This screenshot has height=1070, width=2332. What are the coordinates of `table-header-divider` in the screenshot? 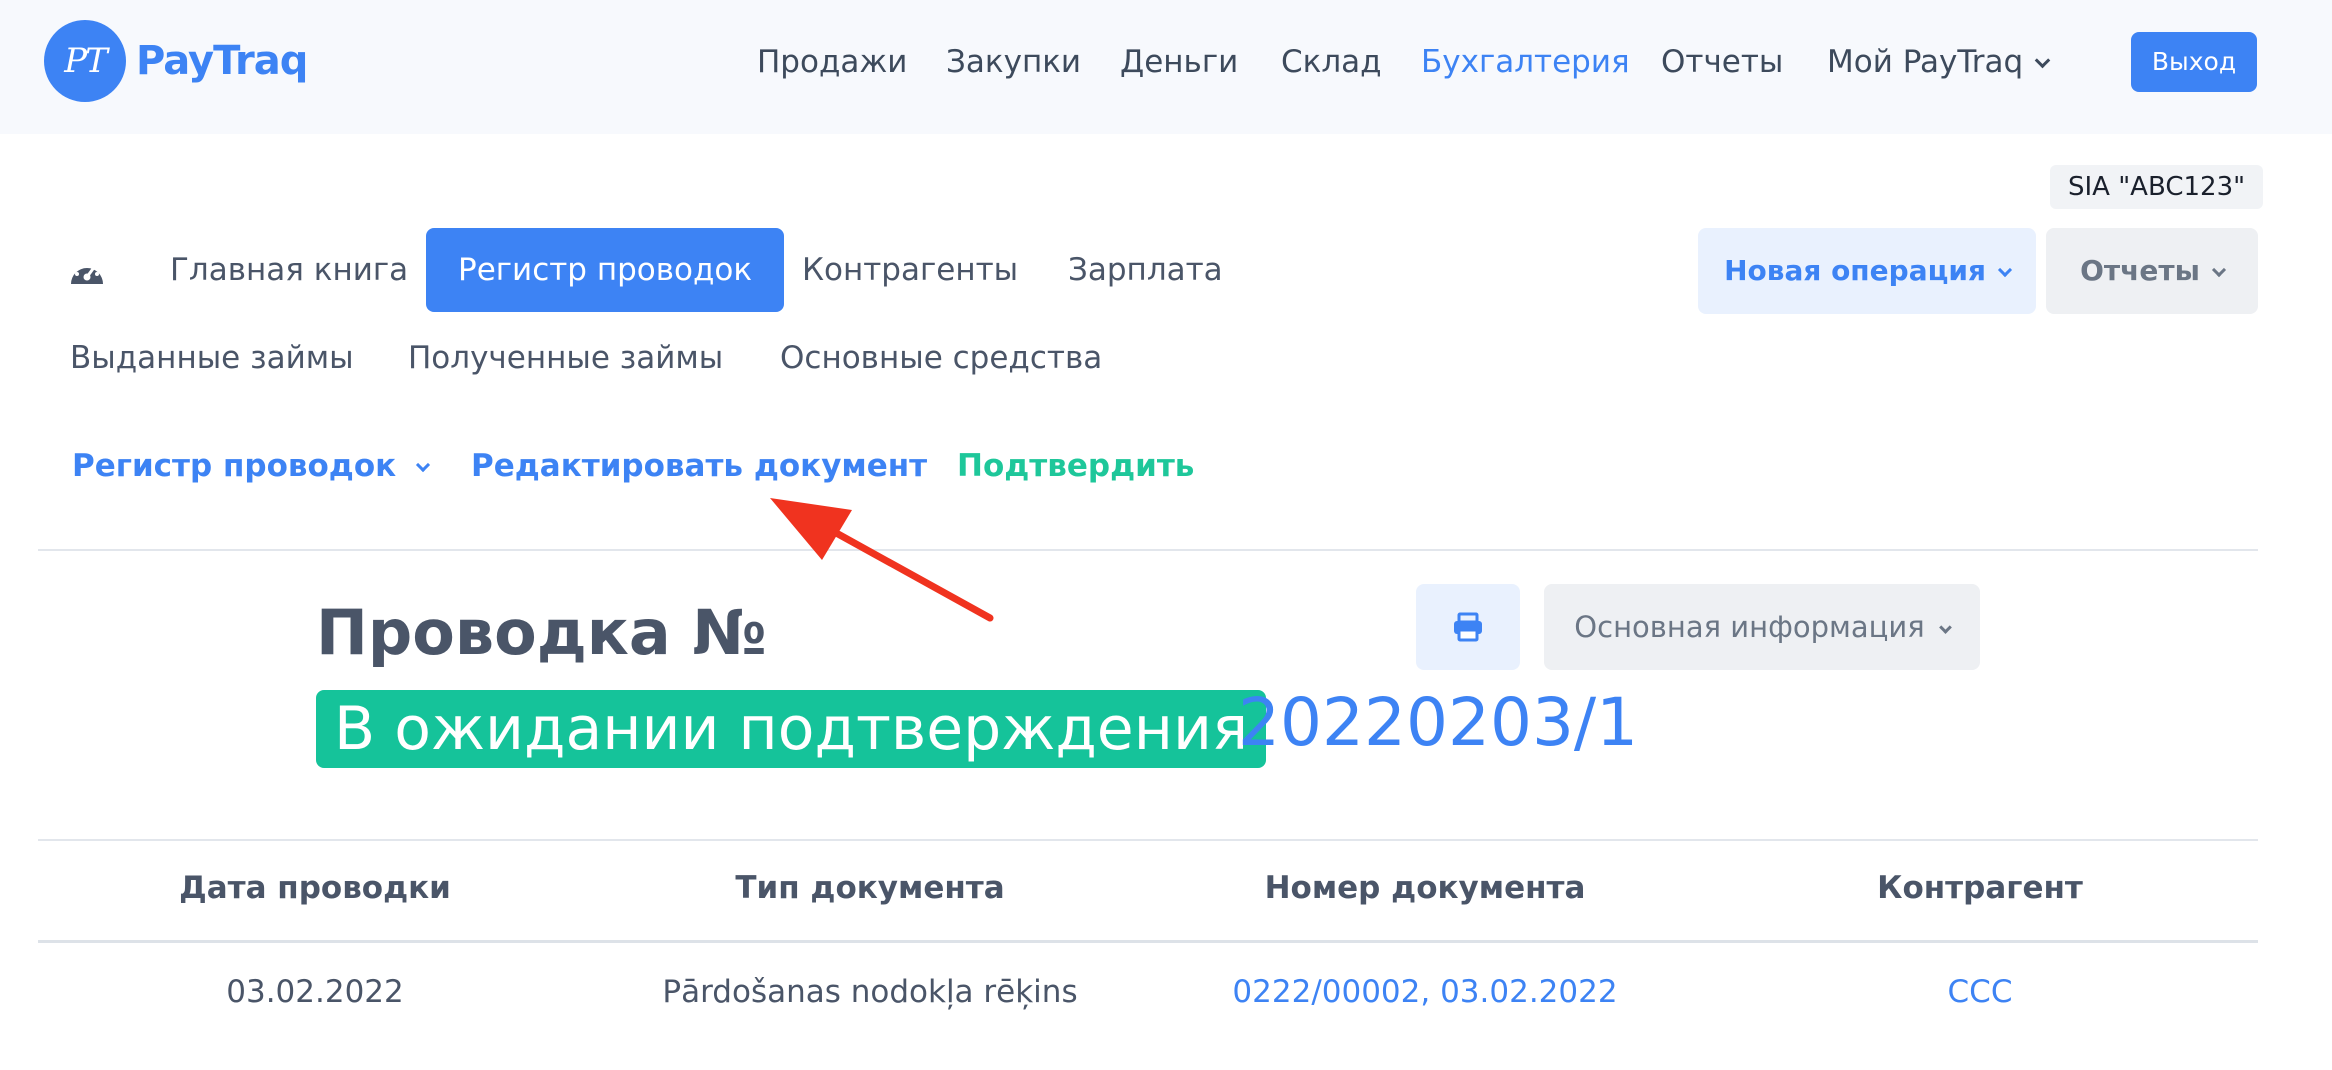 It's located at (1148, 941).